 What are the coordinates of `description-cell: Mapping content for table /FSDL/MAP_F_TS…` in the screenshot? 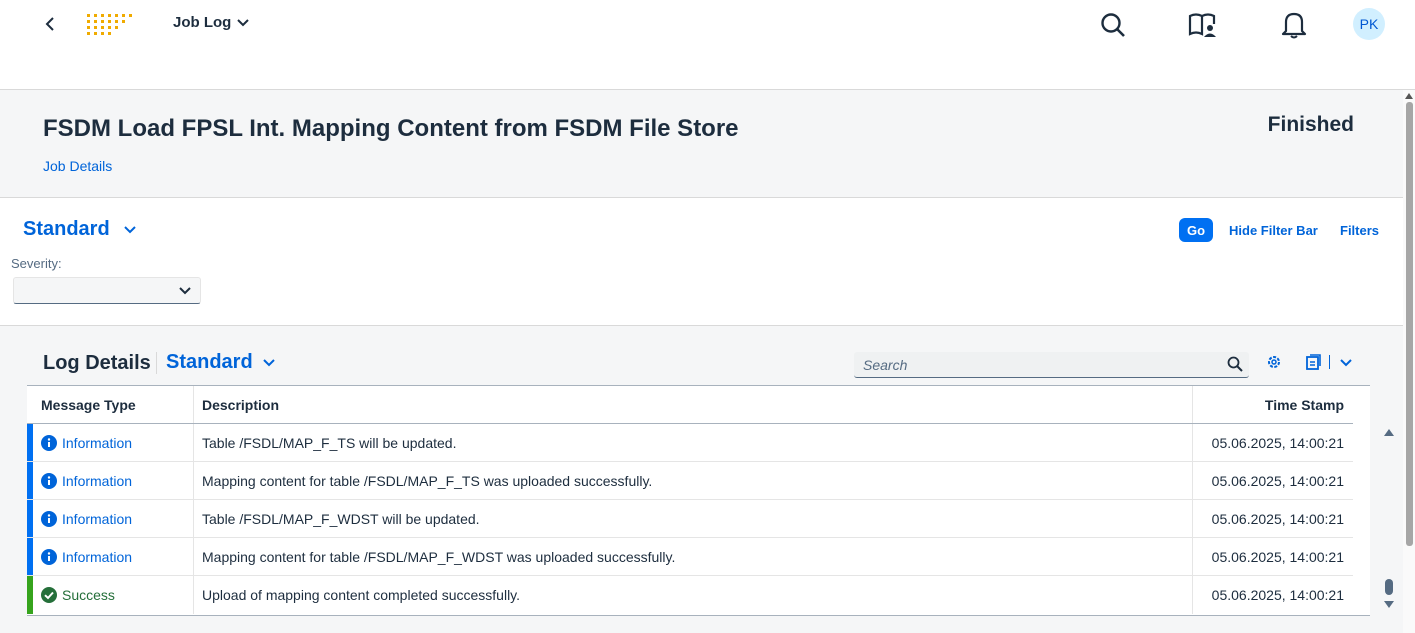 It's located at (693, 480).